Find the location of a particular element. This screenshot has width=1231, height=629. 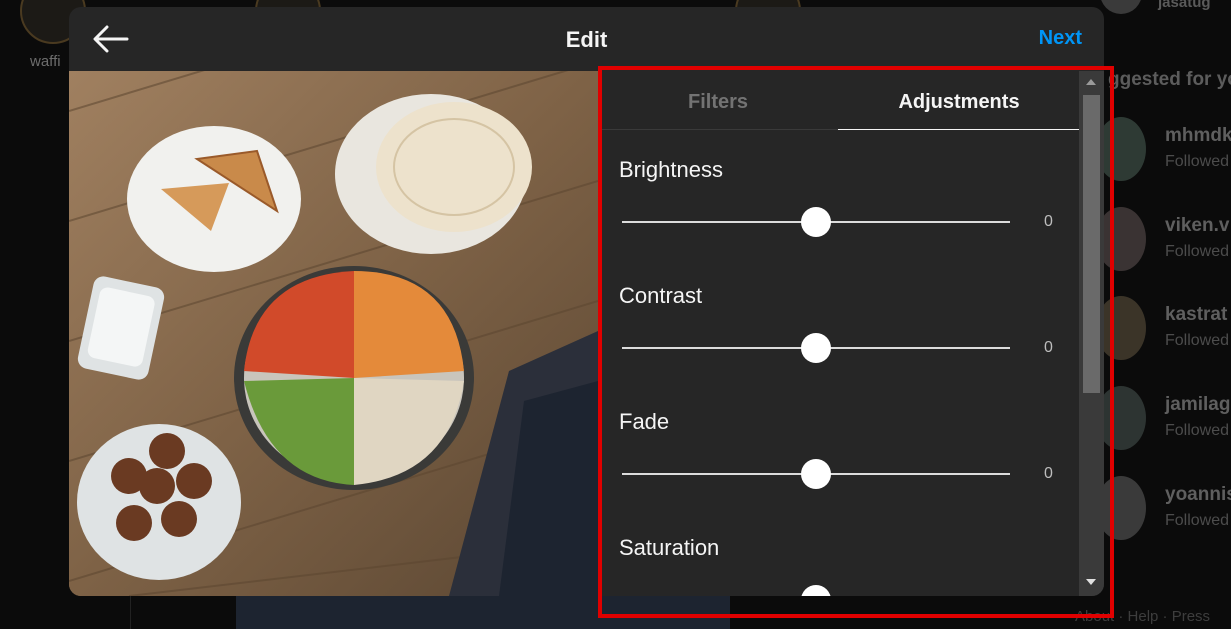

suggestion-row: viken.v Followed is located at coordinates (1163, 239).